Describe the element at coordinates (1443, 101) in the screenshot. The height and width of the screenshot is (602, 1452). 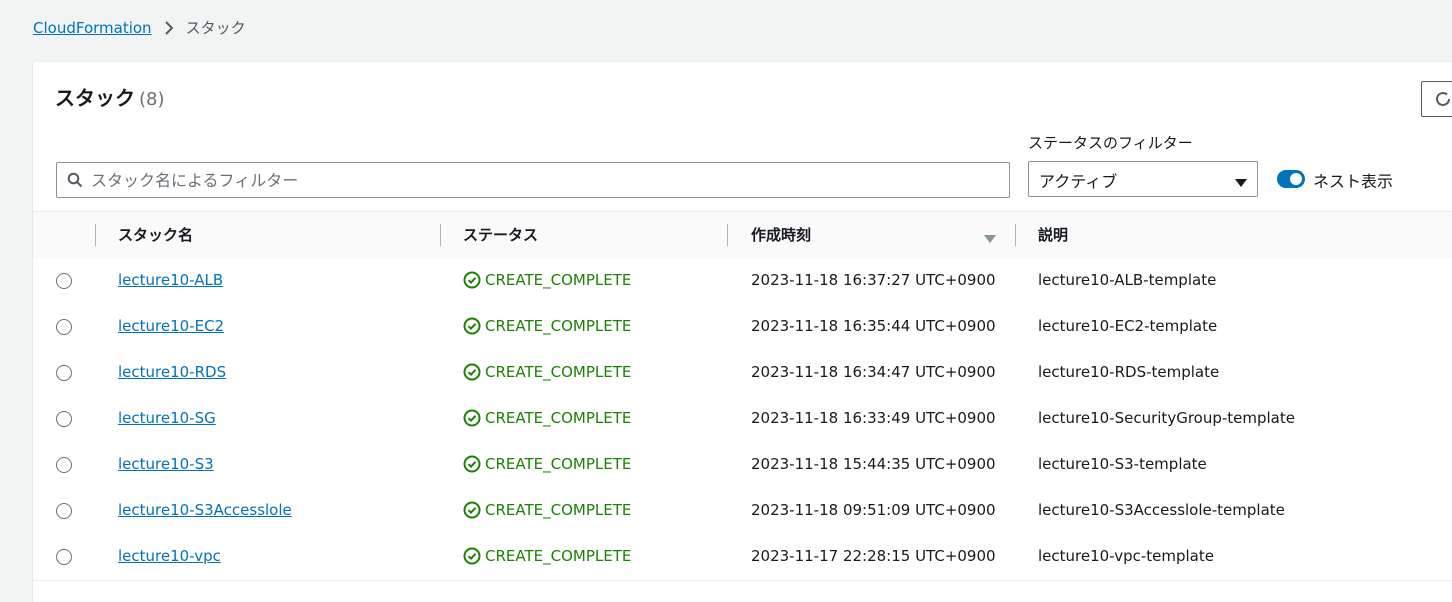
I see `refresh-icon` at that location.